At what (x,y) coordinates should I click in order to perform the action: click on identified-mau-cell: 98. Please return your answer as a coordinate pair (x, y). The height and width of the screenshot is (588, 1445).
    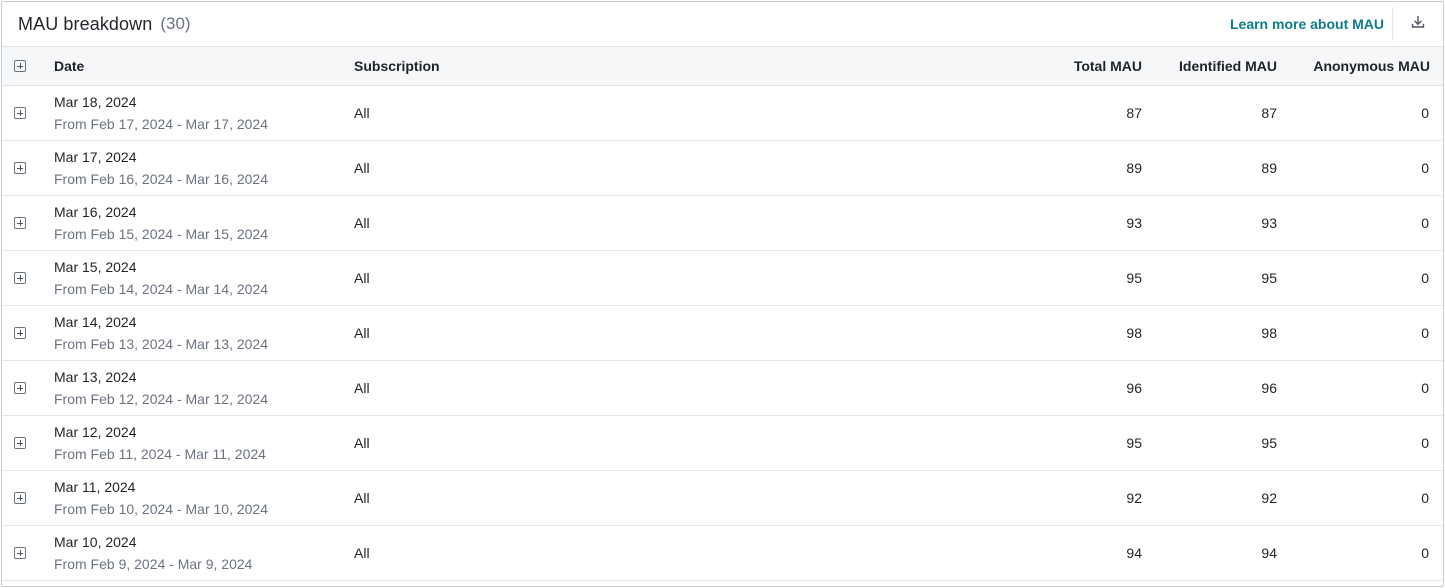
    Looking at the image, I should click on (1269, 333).